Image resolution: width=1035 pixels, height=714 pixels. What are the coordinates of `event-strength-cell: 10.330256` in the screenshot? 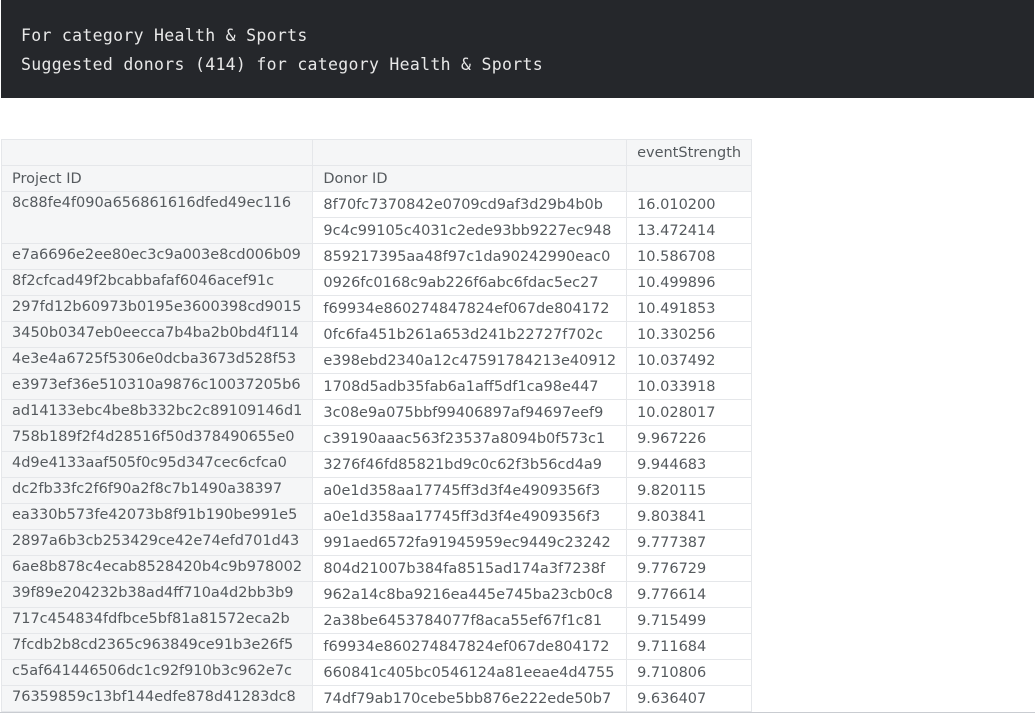 It's located at (689, 334).